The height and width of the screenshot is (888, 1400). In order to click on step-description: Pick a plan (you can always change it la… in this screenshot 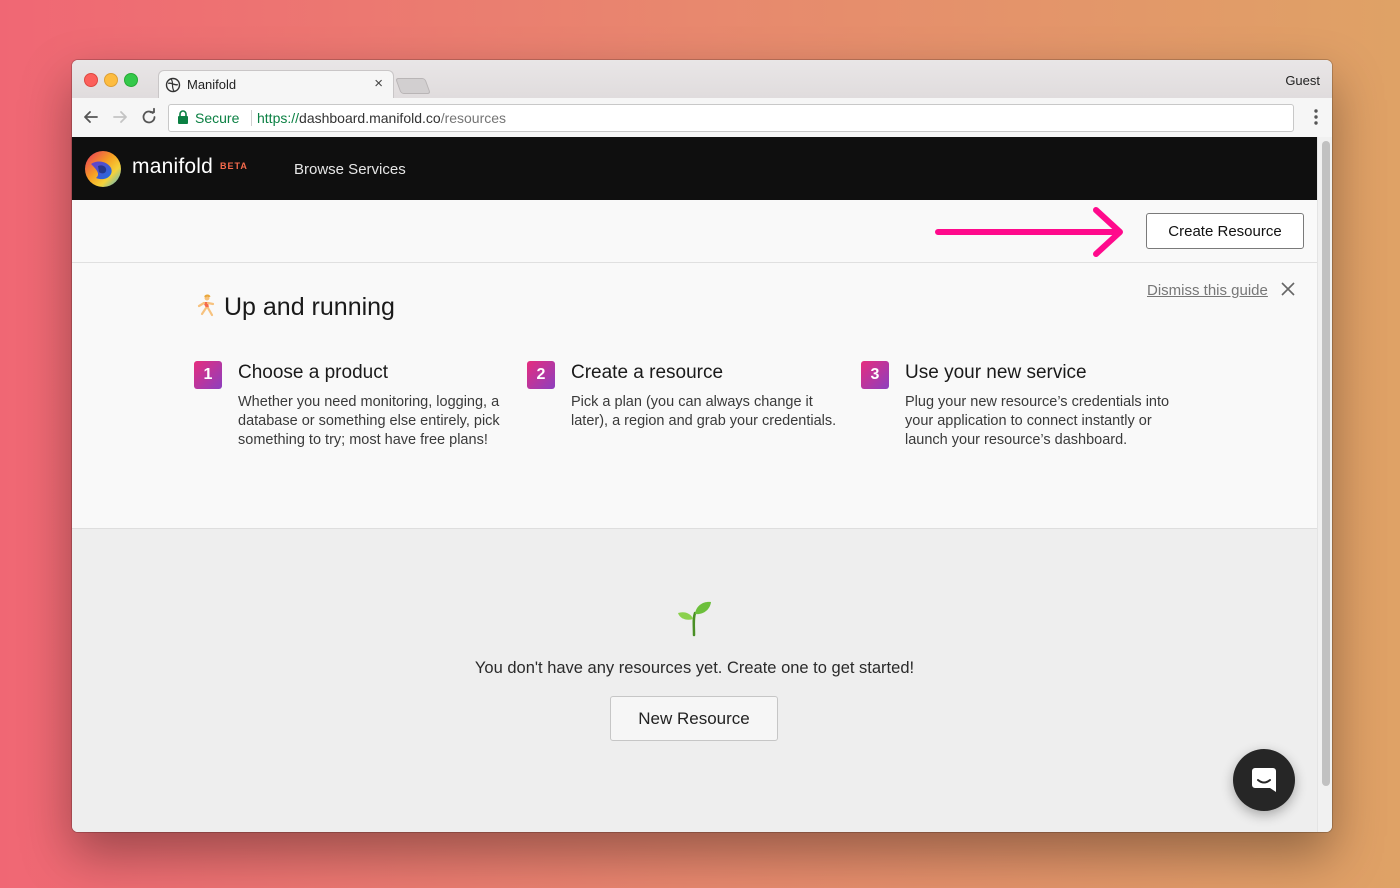, I will do `click(704, 411)`.